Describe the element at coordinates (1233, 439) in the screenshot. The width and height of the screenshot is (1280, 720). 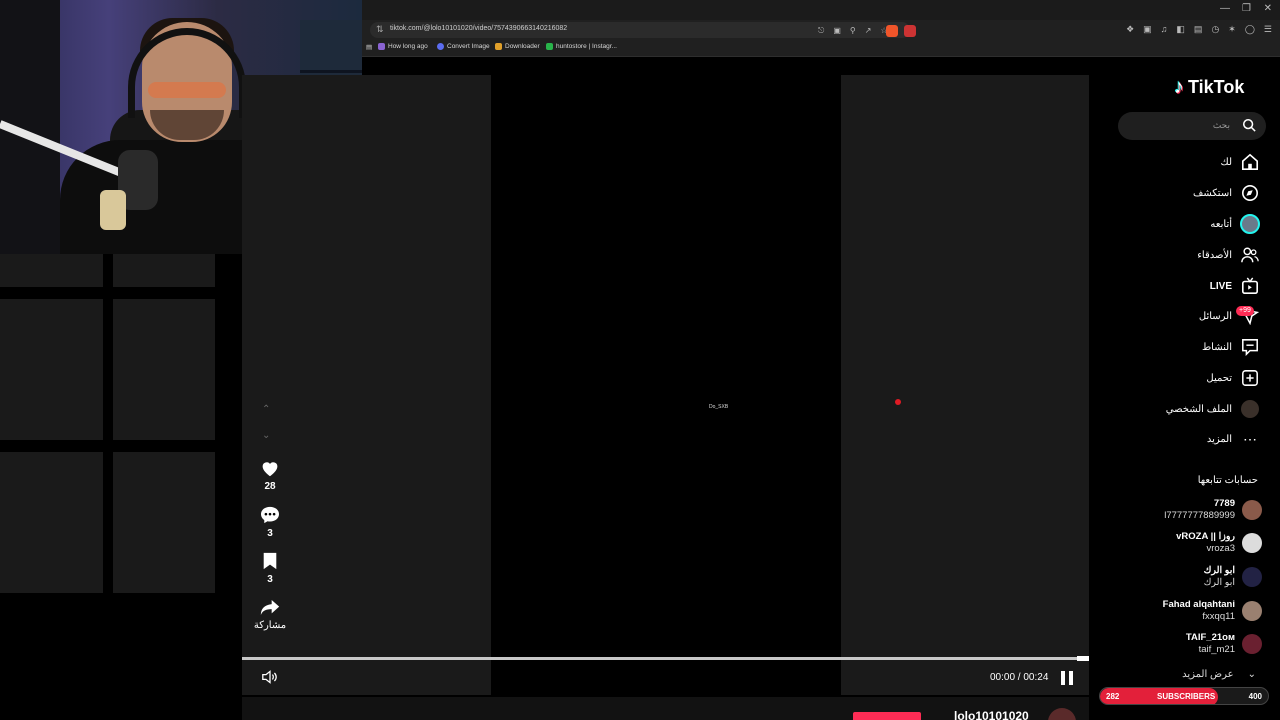
I see `nav-more: المزيد ⋯` at that location.